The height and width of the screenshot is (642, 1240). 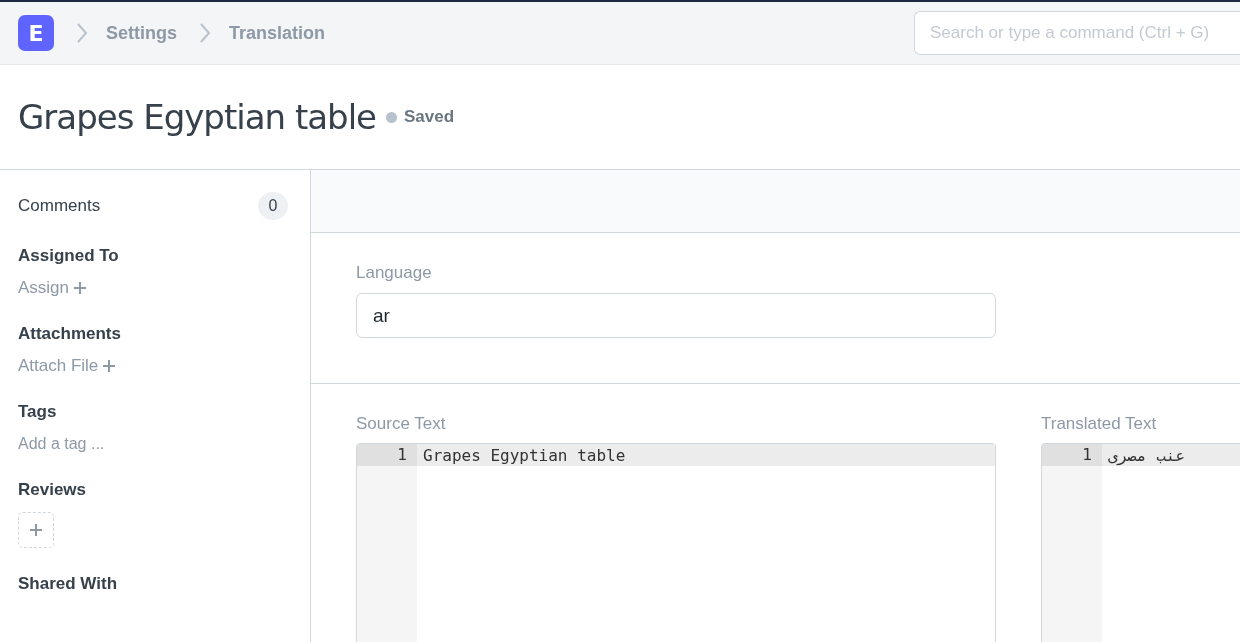 I want to click on comments-label: Comments, so click(x=59, y=206).